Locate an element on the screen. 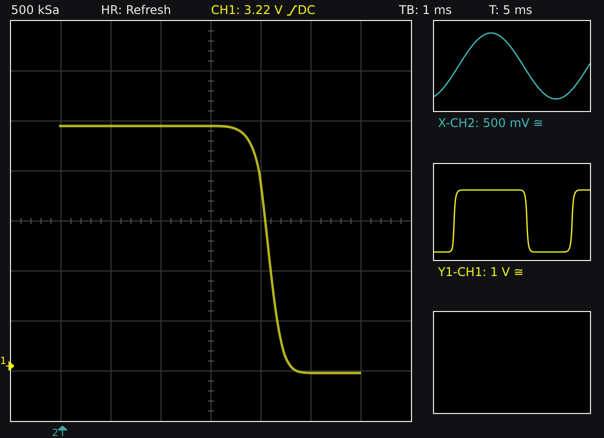  channel-scale-label: X-CH2: 500 mV ≅ is located at coordinates (490, 123).